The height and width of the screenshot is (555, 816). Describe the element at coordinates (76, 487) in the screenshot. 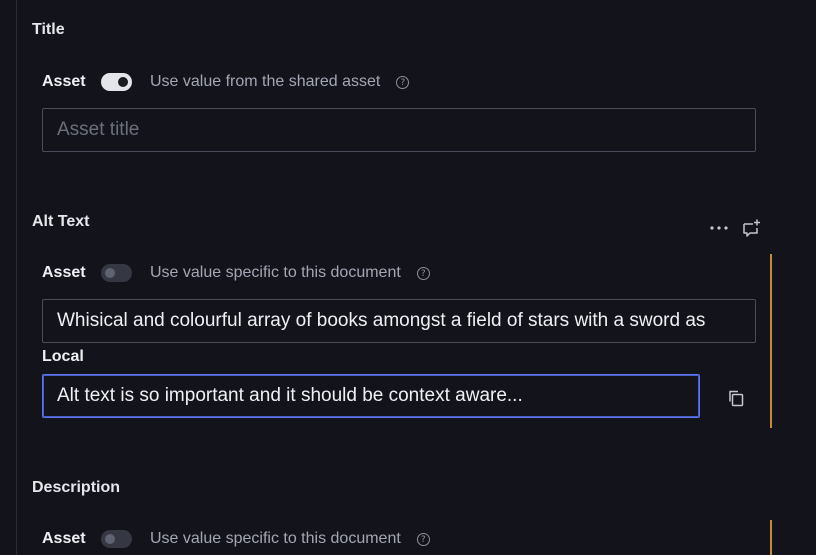

I see `description-section-heading: Description` at that location.